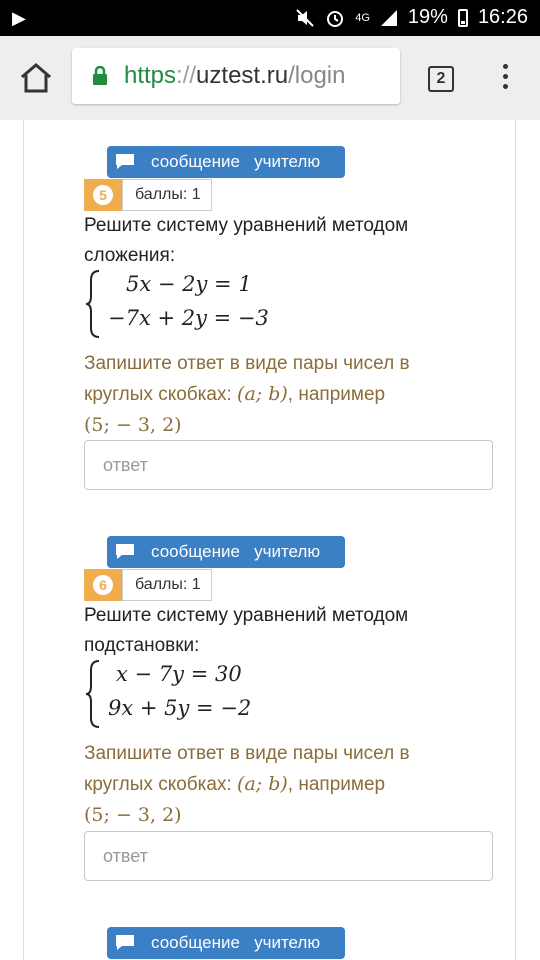 The width and height of the screenshot is (540, 960). Describe the element at coordinates (427, 17) in the screenshot. I see `battery-percent: 19%` at that location.